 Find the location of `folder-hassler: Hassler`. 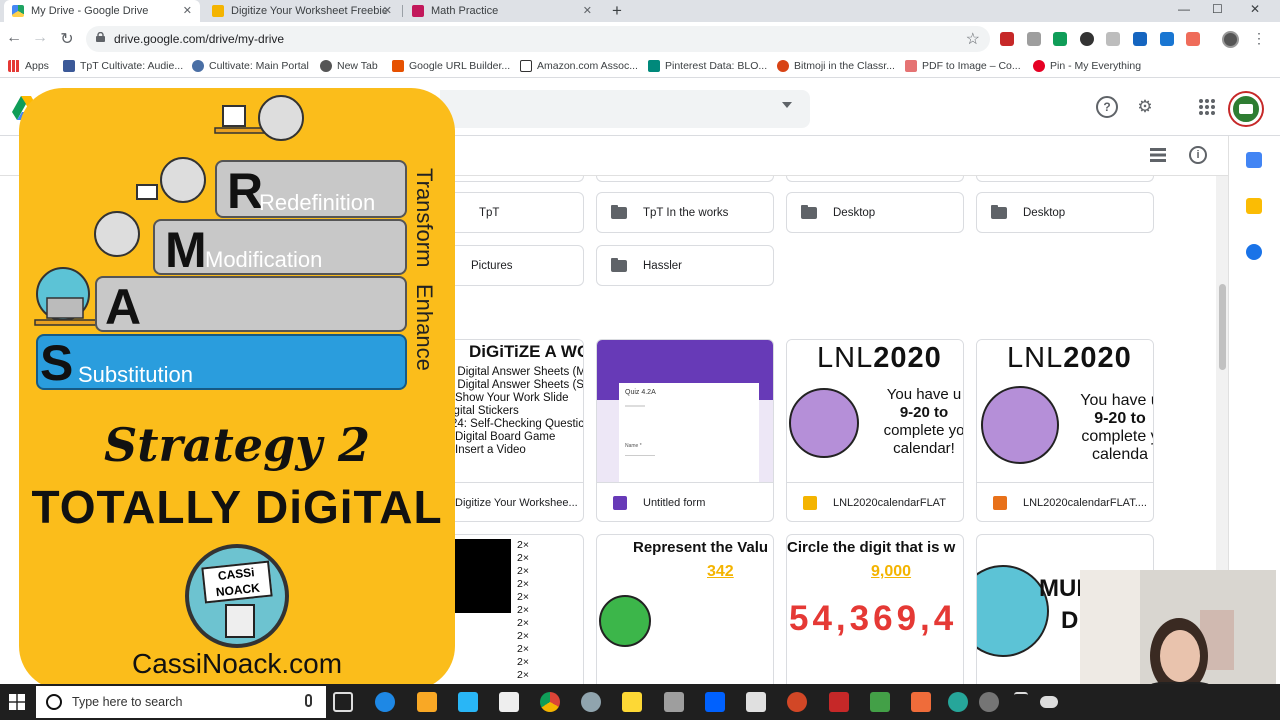

folder-hassler: Hassler is located at coordinates (685, 265).